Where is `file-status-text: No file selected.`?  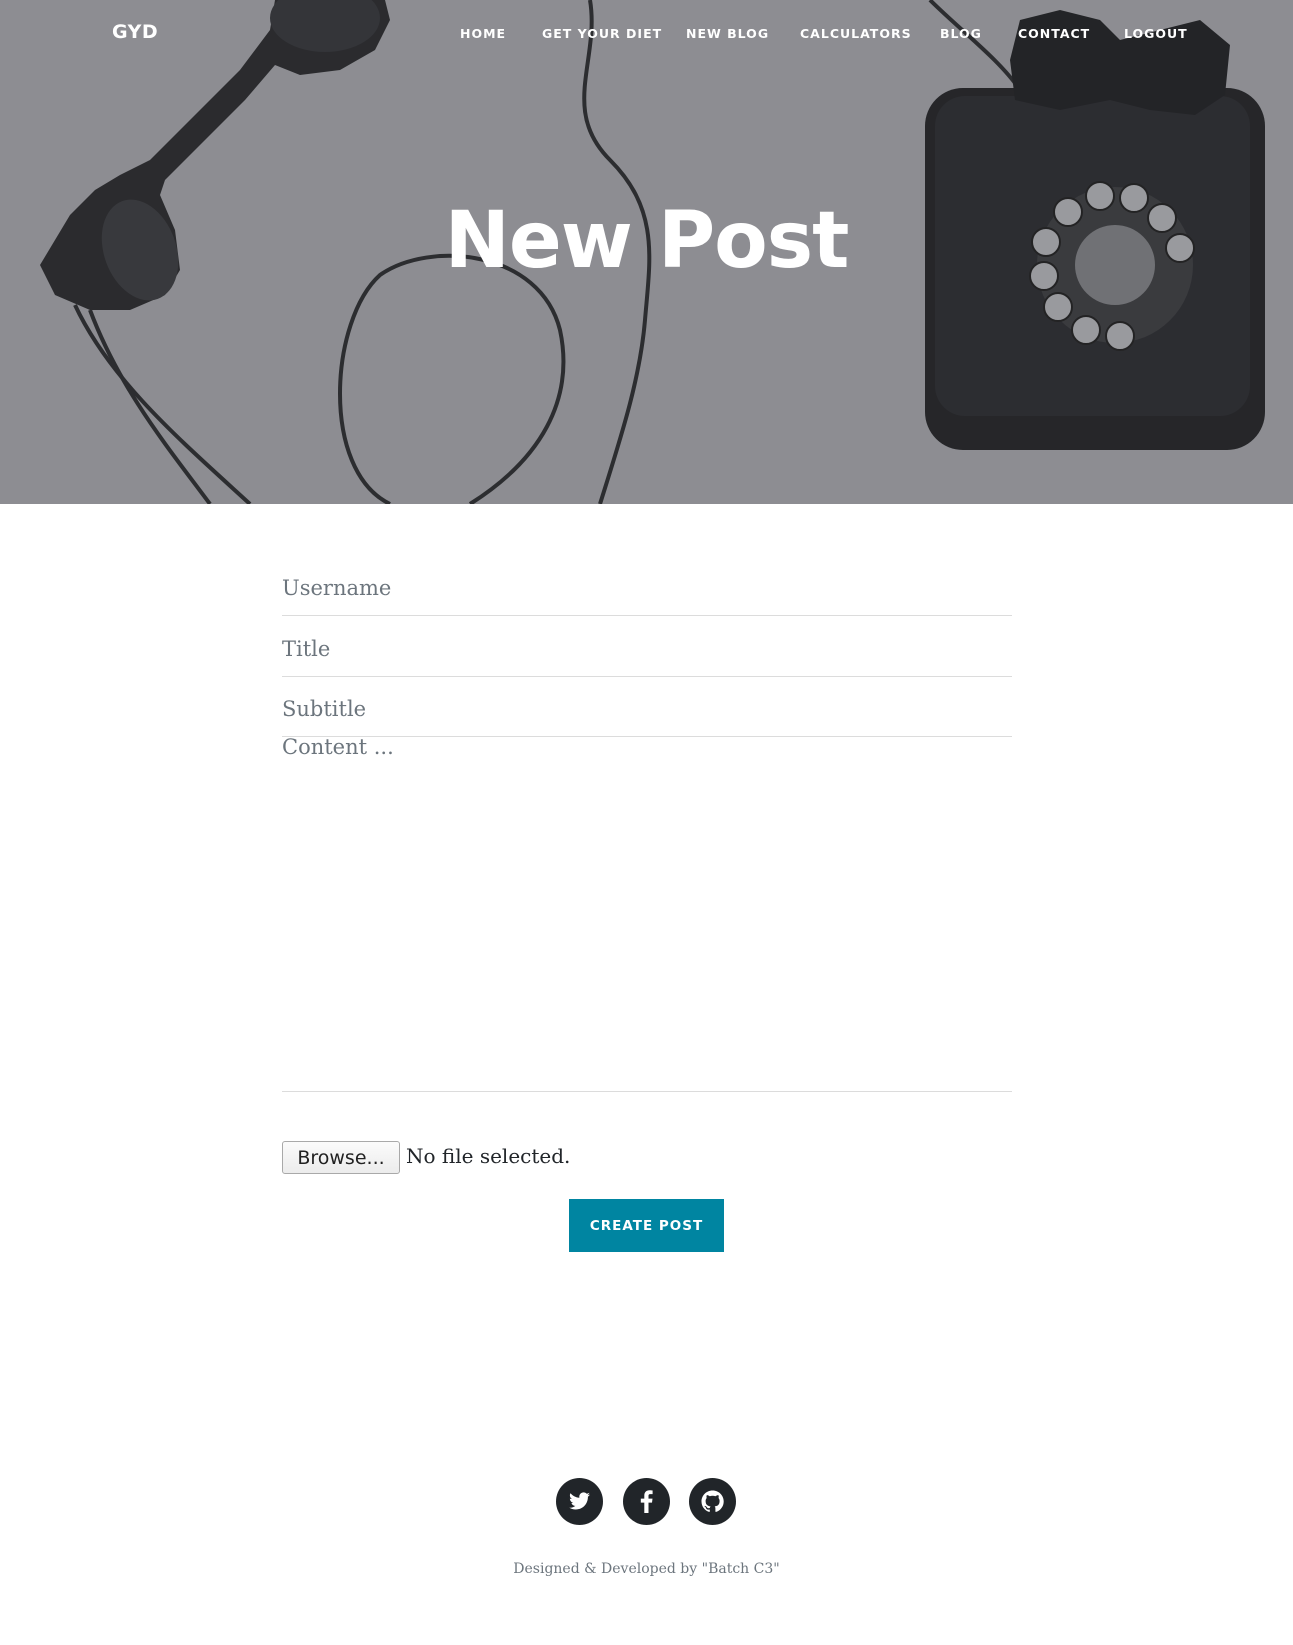 file-status-text: No file selected. is located at coordinates (488, 1156).